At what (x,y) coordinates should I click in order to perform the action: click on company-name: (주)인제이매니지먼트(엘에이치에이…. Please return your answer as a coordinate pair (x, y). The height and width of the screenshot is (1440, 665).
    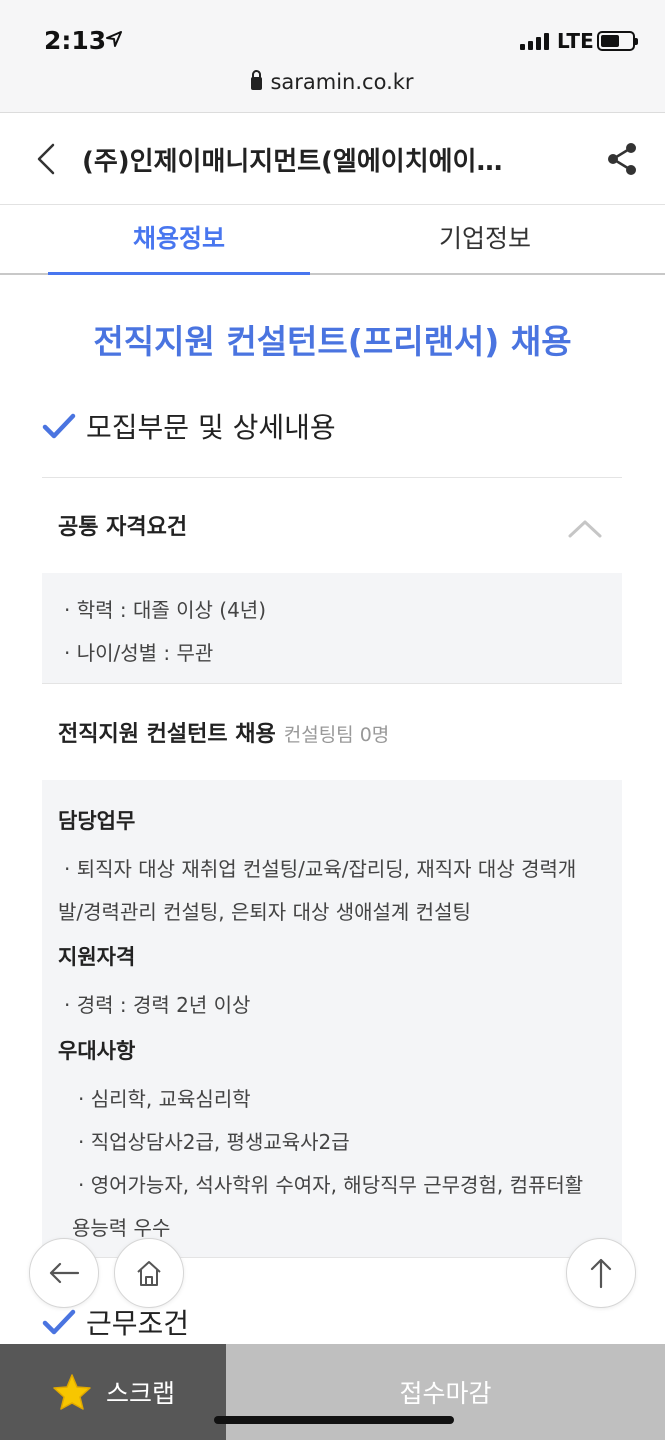
    Looking at the image, I should click on (292, 162).